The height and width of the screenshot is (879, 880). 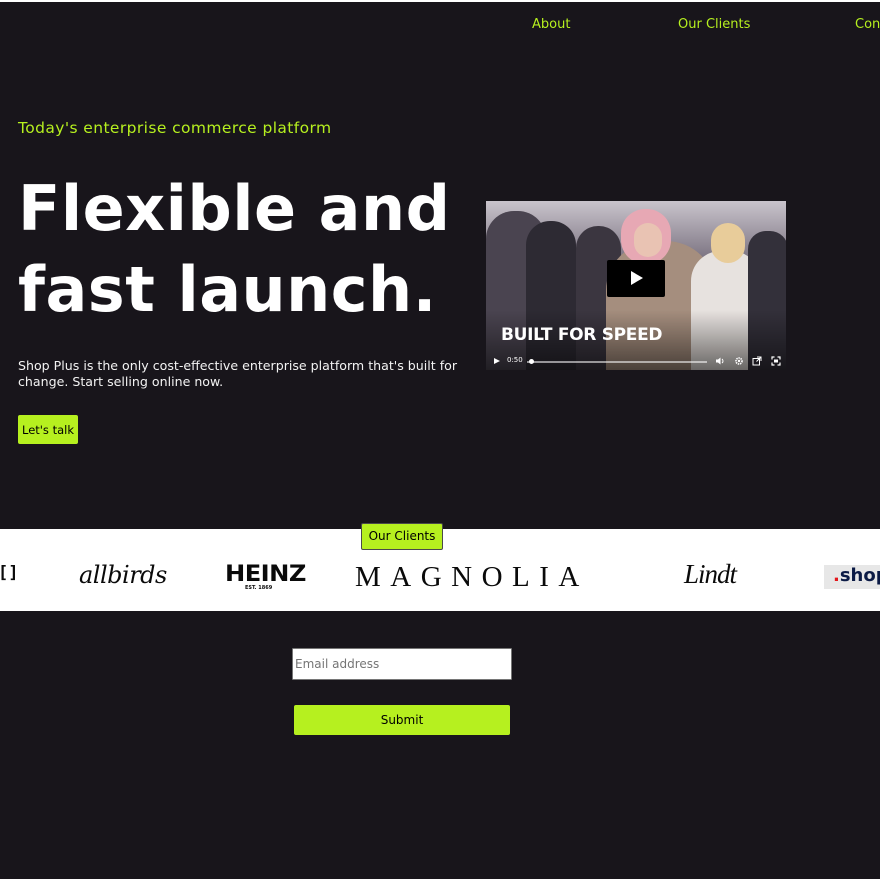 I want to click on cut-off-client-logo: [], so click(x=9, y=573).